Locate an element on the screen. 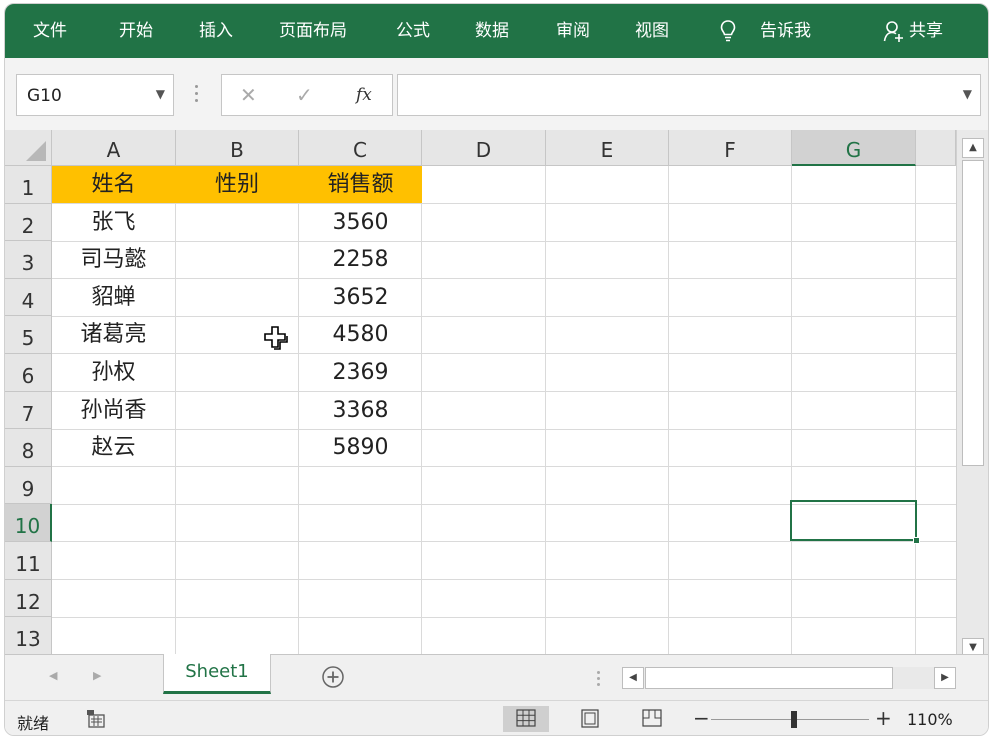  cell-a7: 孙尚香 is located at coordinates (113, 410).